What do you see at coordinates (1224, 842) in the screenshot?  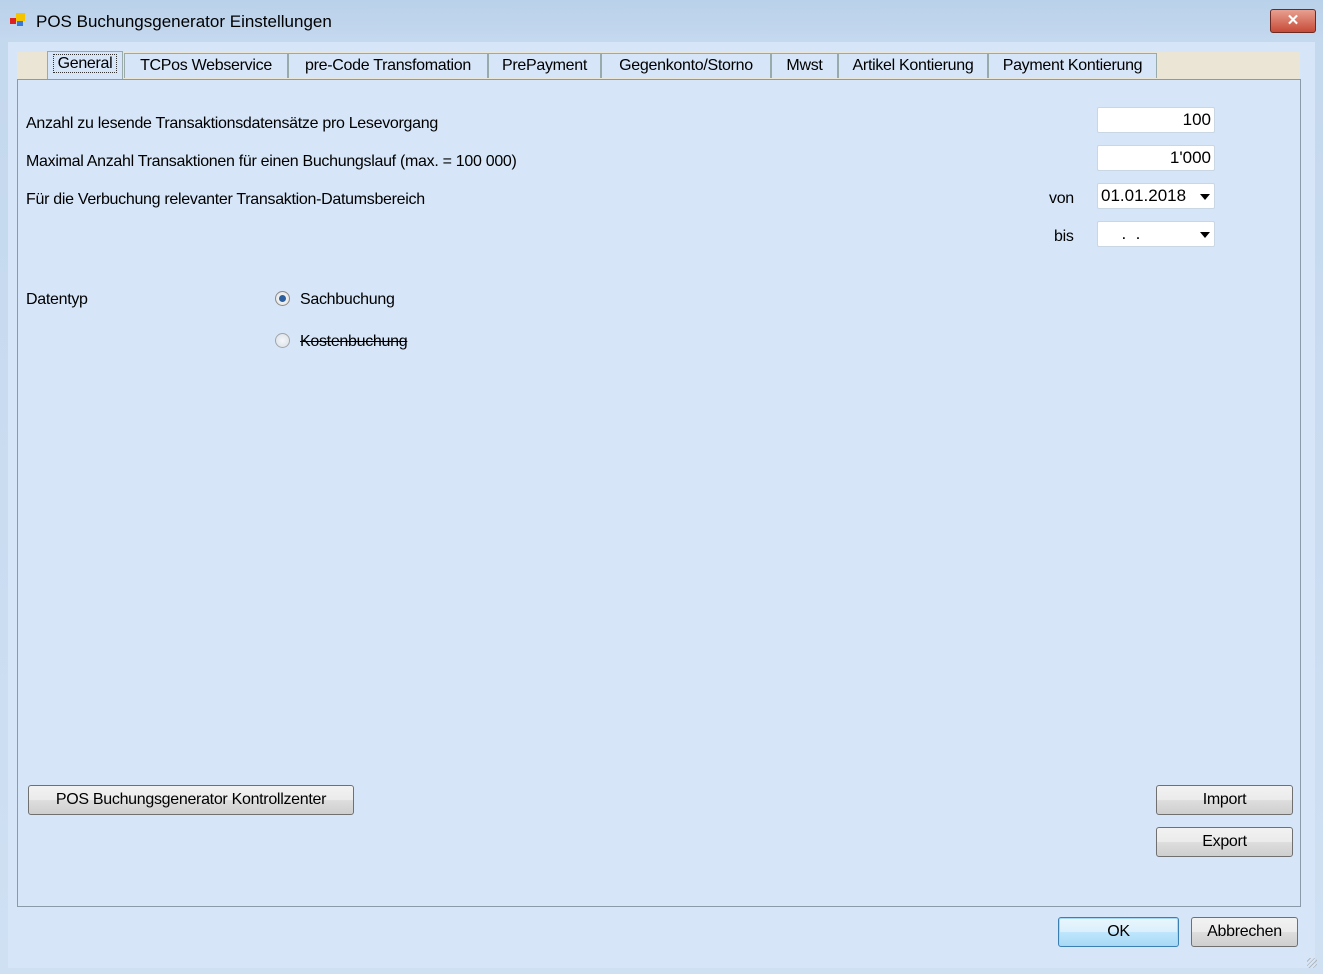 I see `export-button: Export` at bounding box center [1224, 842].